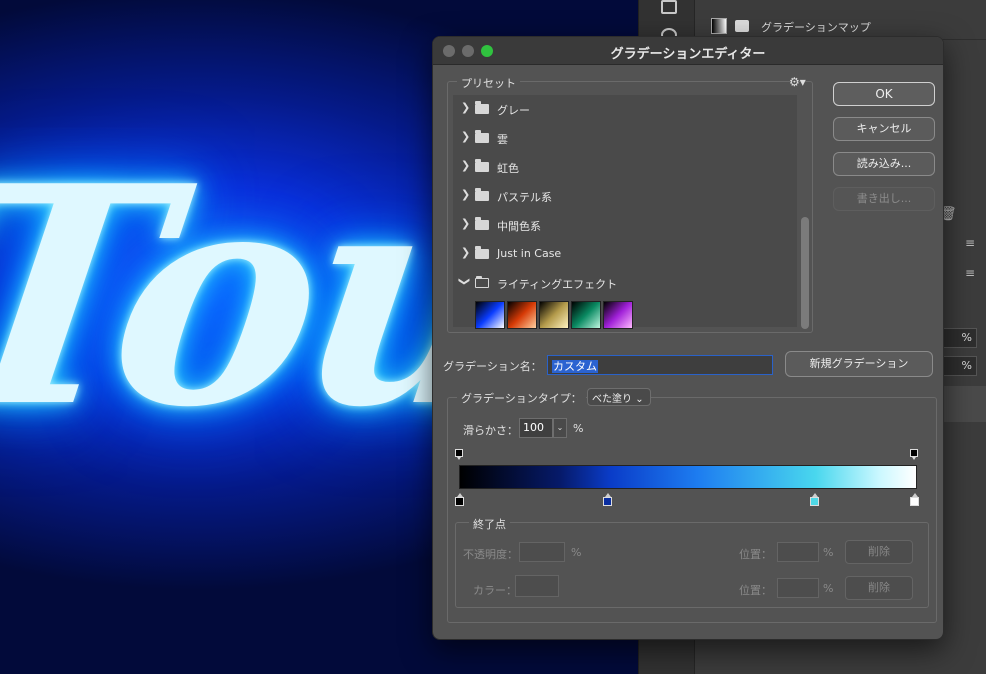 Image resolution: width=986 pixels, height=674 pixels. I want to click on preset-folder-gray: ❯ グレー, so click(625, 109).